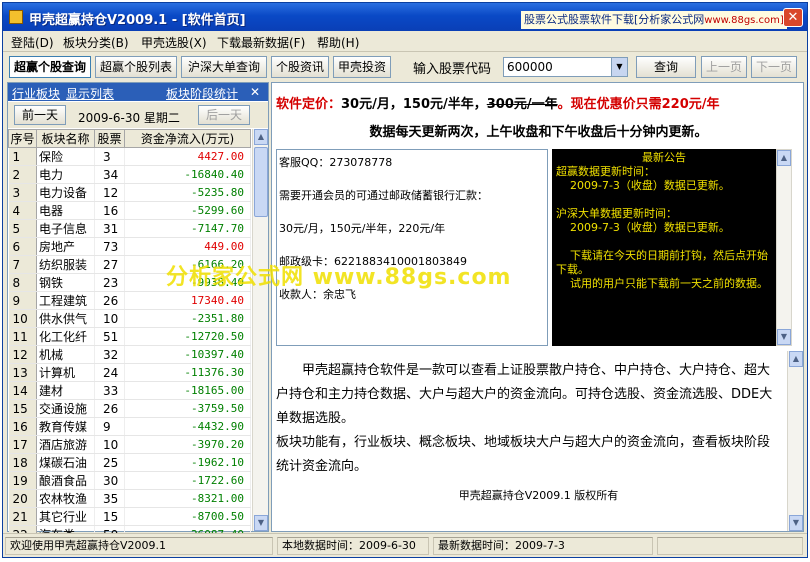 The height and width of the screenshot is (562, 810). I want to click on table-row: 5 电子信息 31 -7147.70, so click(129, 228).